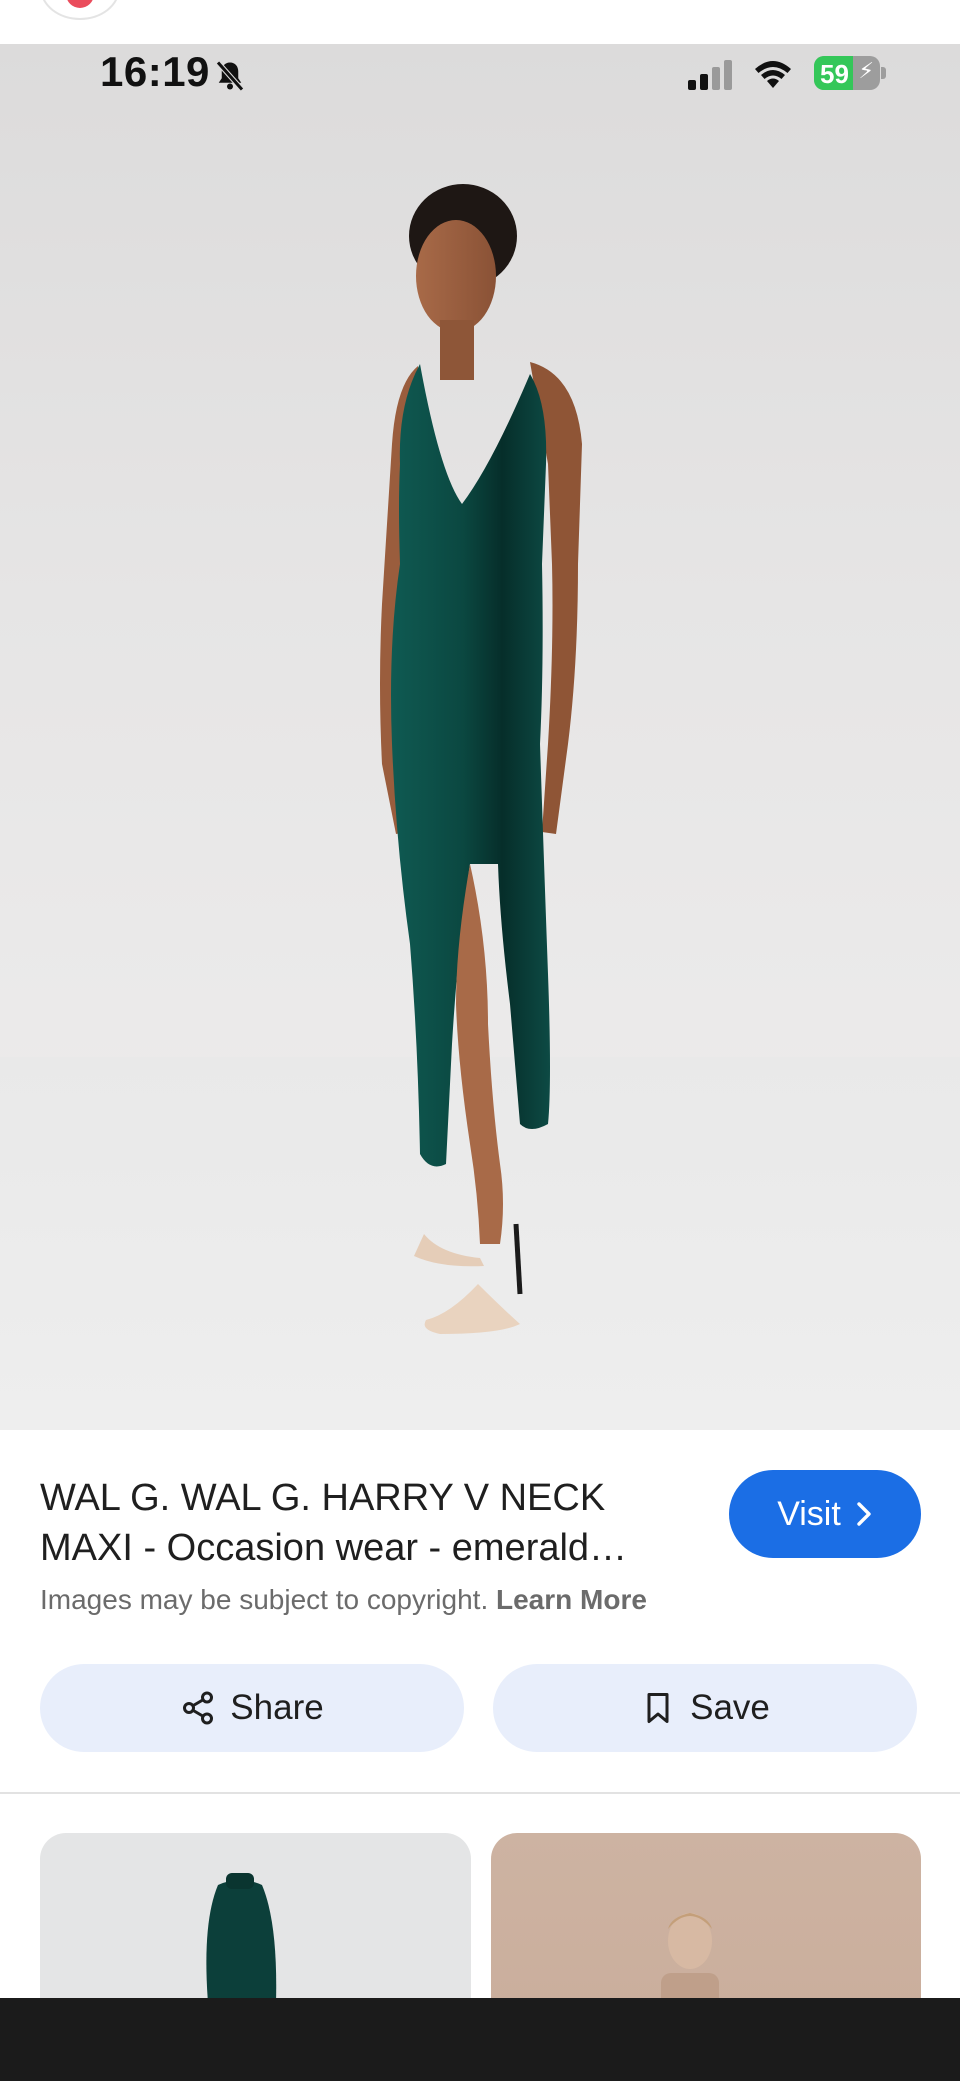 This screenshot has width=960, height=2081. Describe the element at coordinates (883, 73) in the screenshot. I see `battery-tip` at that location.